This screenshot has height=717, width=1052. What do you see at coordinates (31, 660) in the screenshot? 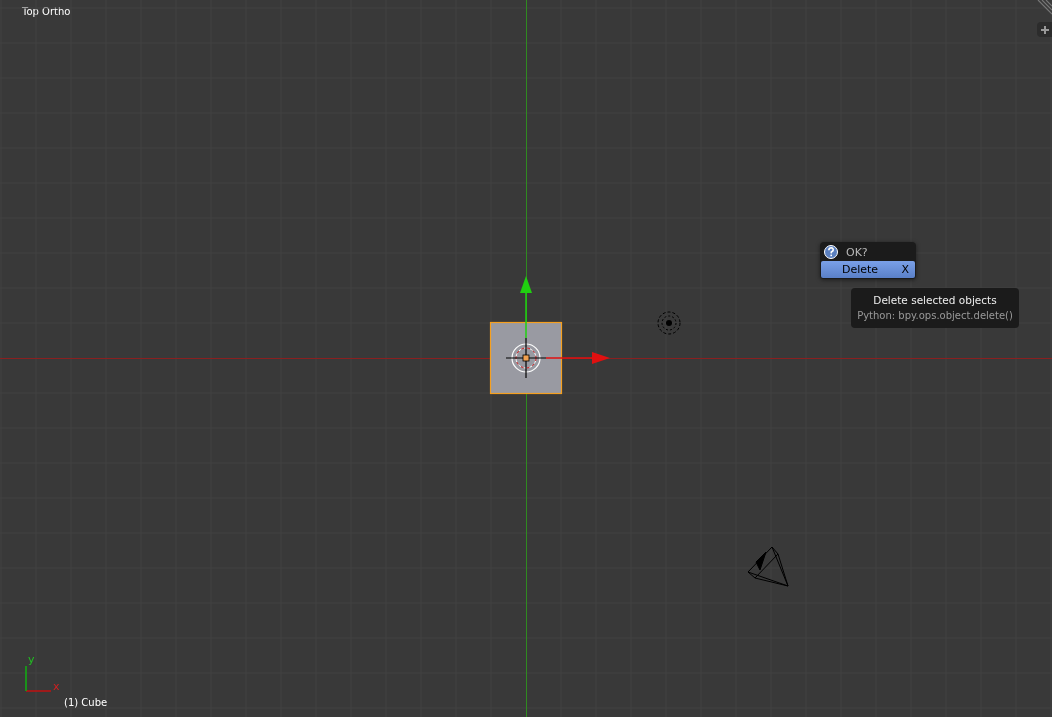
I see `y-axis-label: y` at bounding box center [31, 660].